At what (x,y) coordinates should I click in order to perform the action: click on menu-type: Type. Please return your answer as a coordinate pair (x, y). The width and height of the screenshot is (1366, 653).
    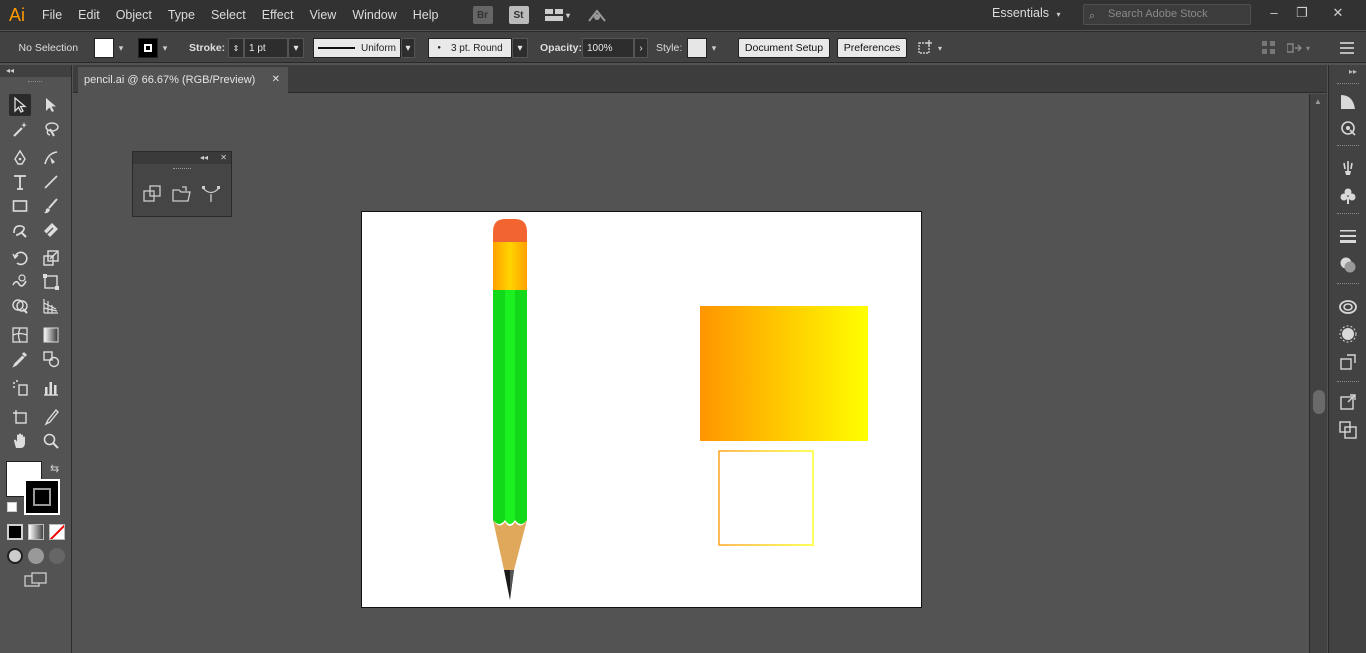
    Looking at the image, I should click on (181, 15).